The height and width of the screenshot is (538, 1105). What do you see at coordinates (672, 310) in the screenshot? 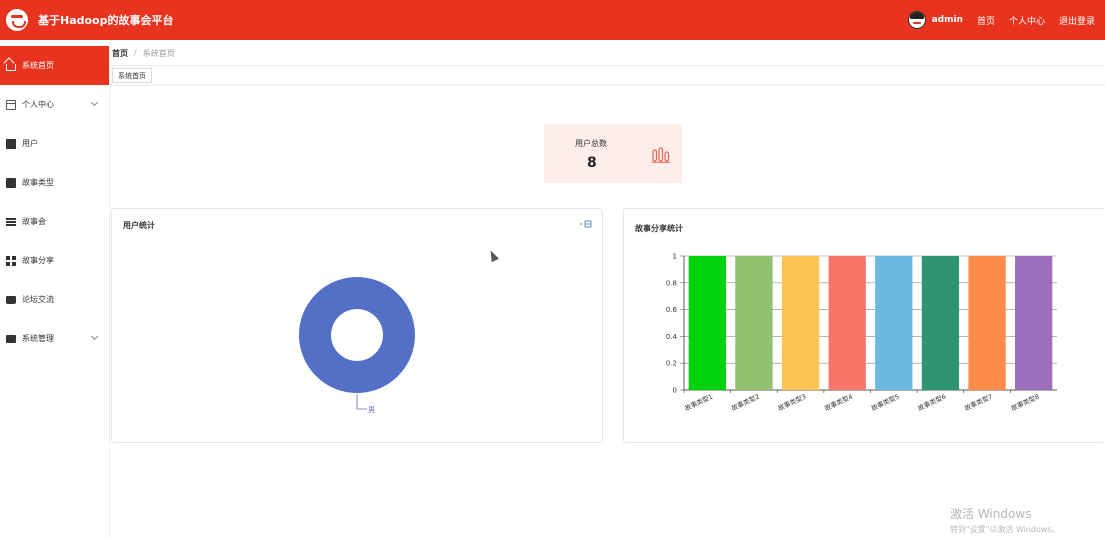
I see `y-tick-label: 0.6` at bounding box center [672, 310].